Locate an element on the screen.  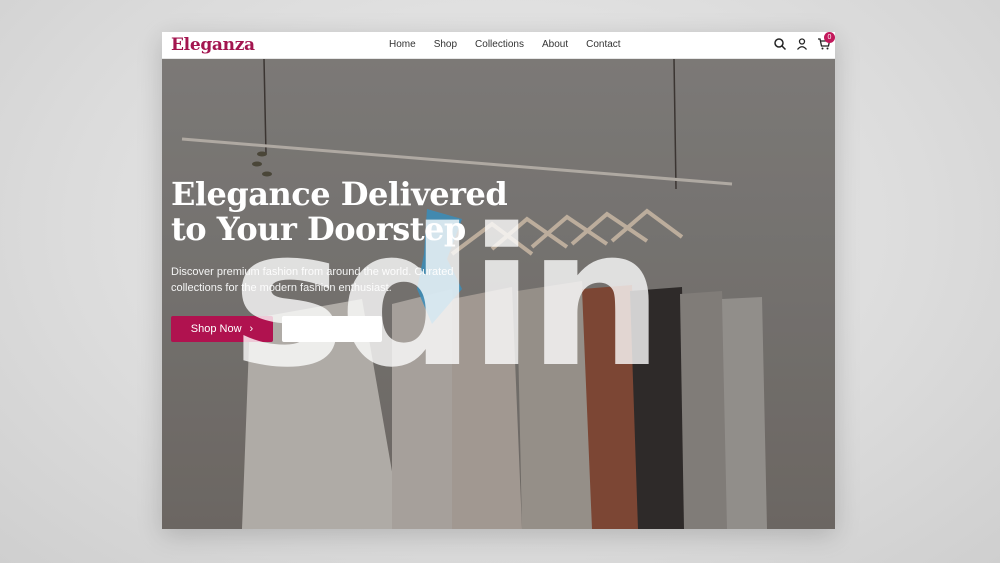
hero-headline: Elegance Delivered to Your Doorstep is located at coordinates (339, 211).